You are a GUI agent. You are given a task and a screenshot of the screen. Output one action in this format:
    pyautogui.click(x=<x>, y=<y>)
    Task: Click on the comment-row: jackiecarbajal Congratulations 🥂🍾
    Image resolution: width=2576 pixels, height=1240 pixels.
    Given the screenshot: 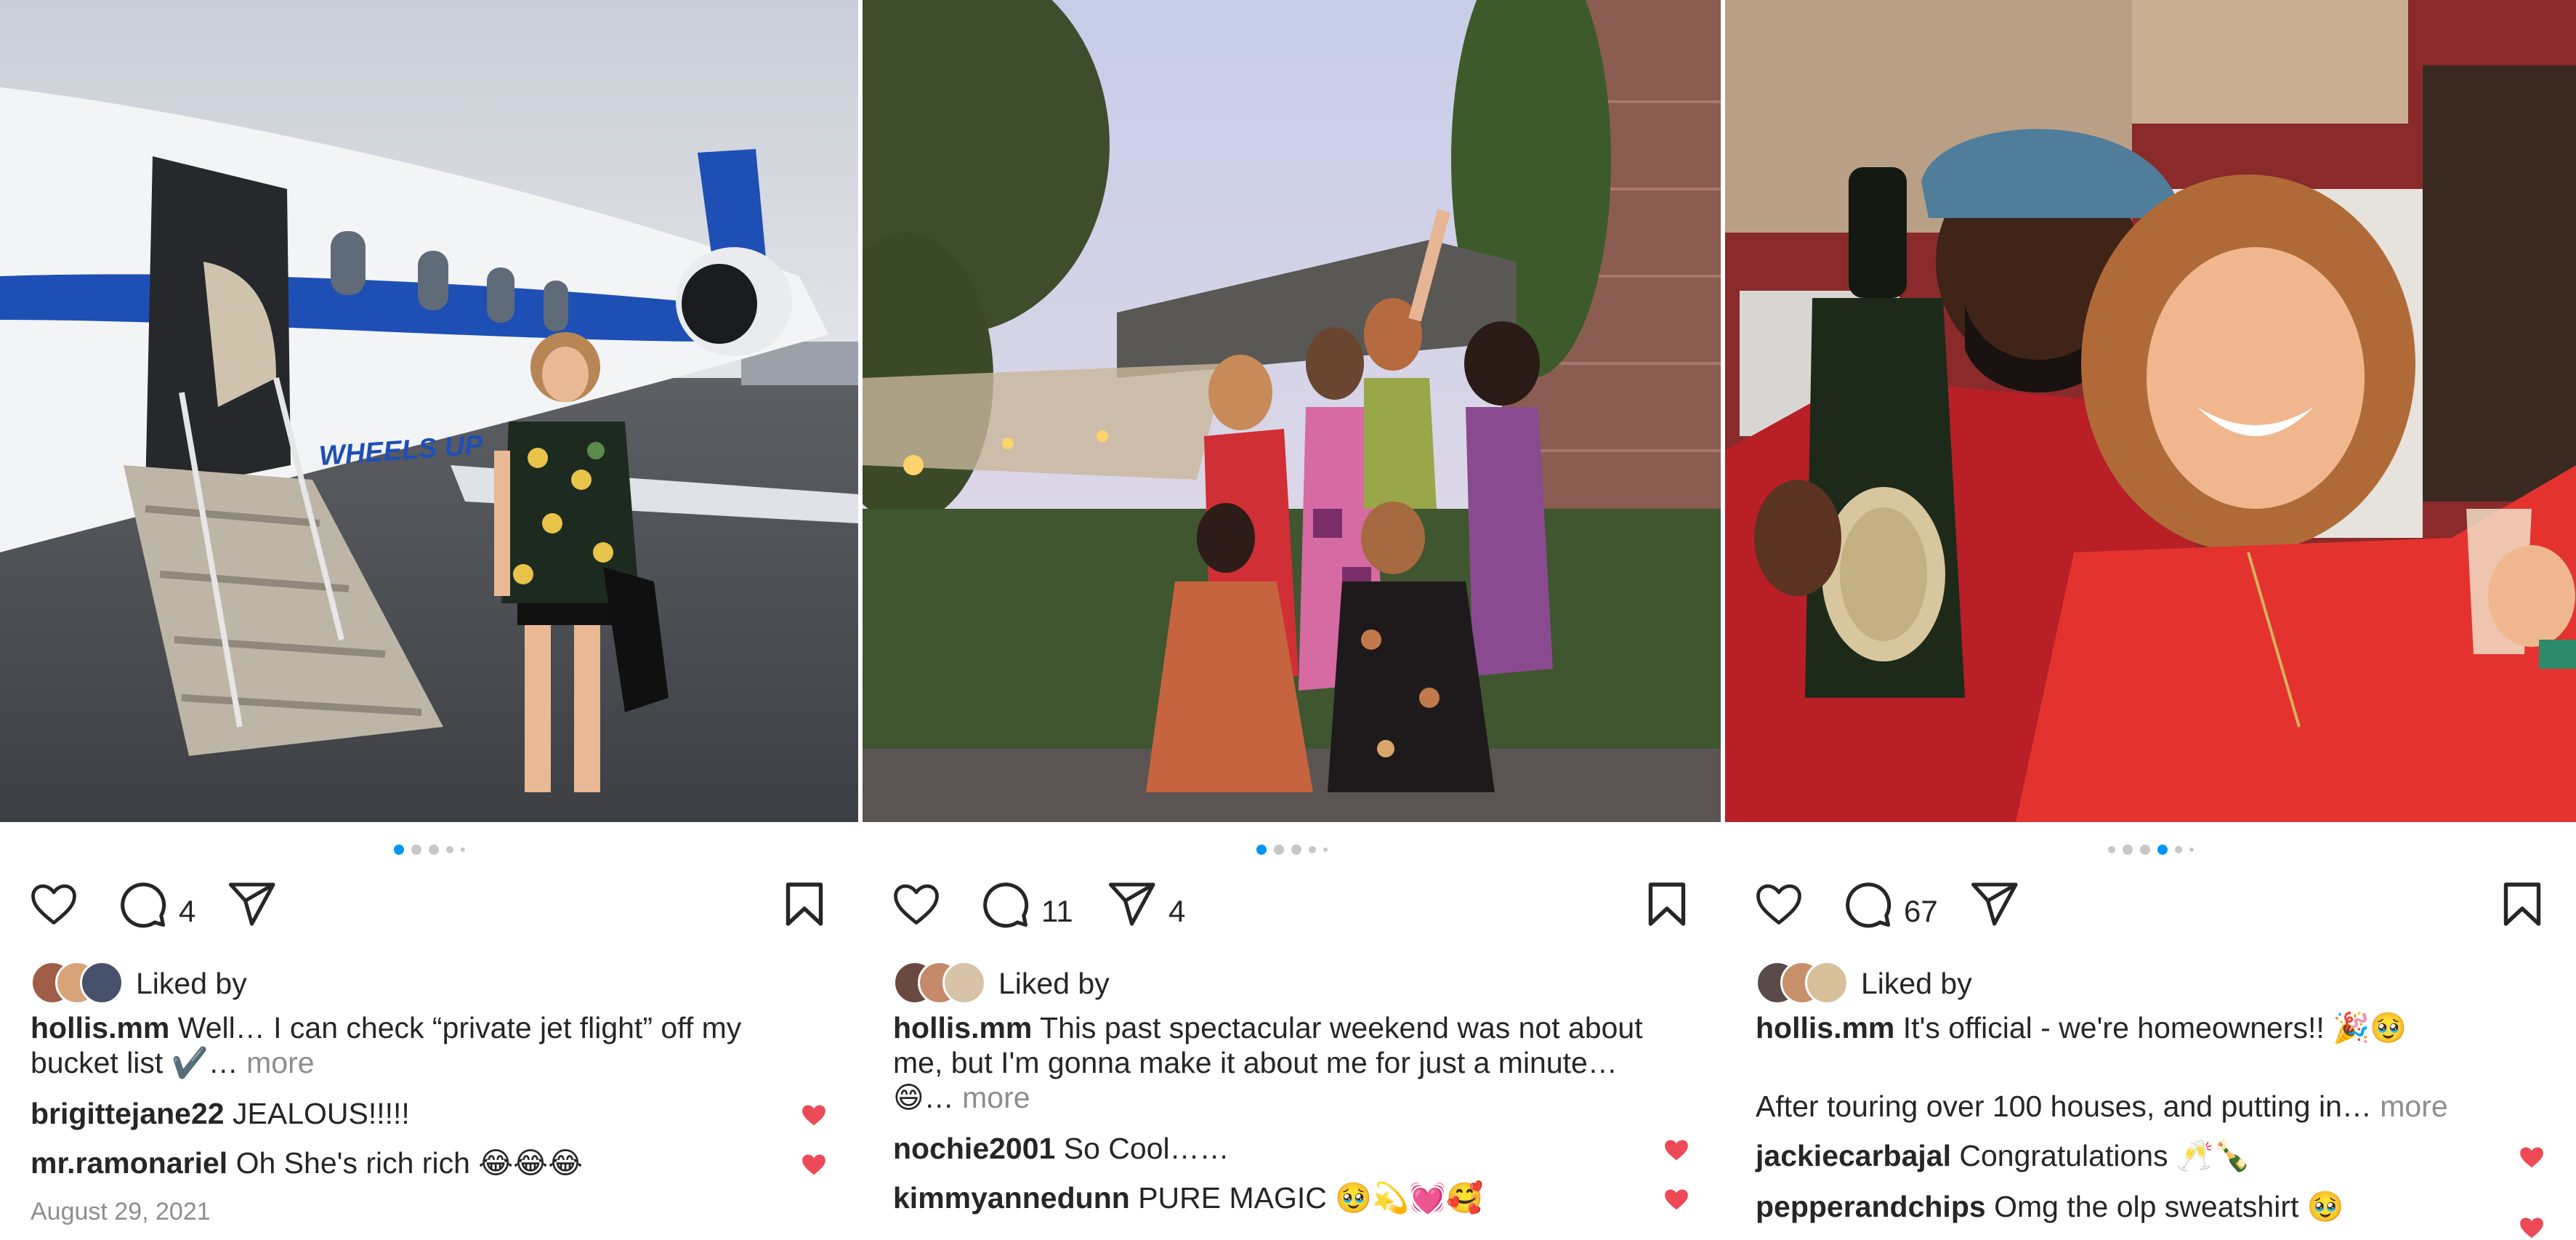 What is the action you would take?
    pyautogui.click(x=2144, y=1155)
    